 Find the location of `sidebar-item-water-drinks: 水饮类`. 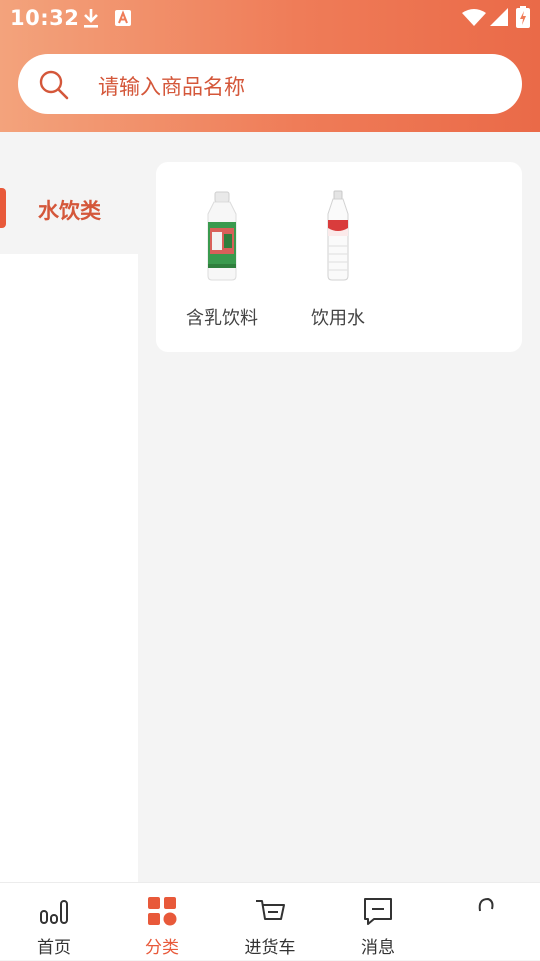

sidebar-item-water-drinks: 水饮类 is located at coordinates (69, 210).